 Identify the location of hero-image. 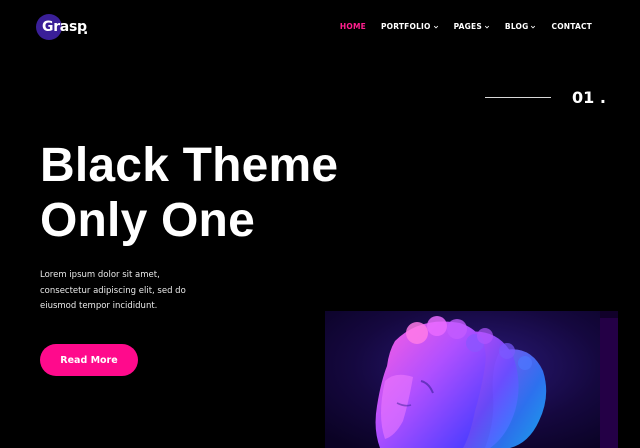
(462, 379).